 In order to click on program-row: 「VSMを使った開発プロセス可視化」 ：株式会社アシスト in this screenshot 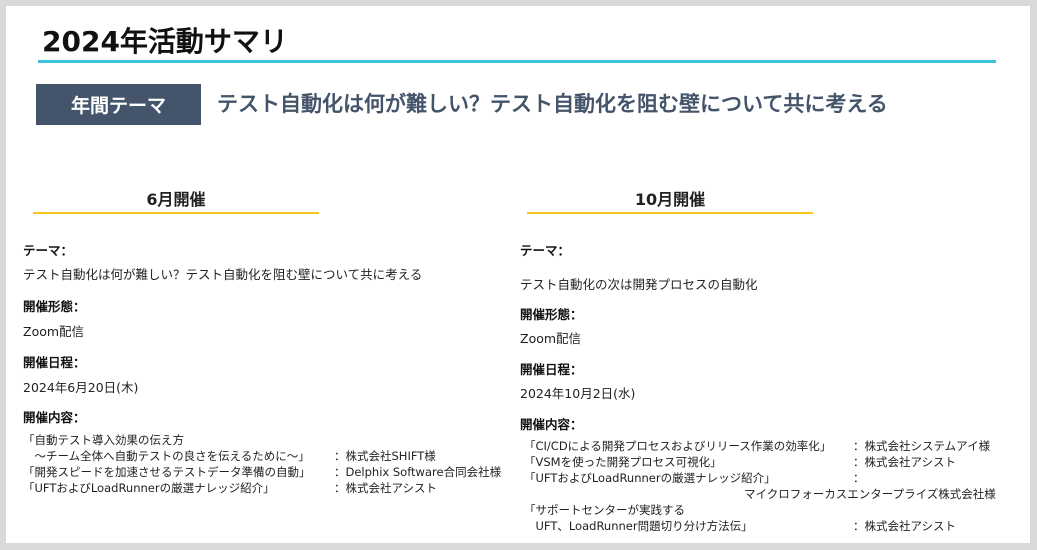, I will do `click(774, 462)`.